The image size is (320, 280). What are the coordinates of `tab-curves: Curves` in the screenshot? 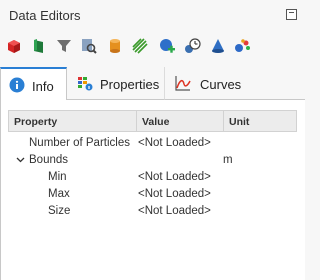 It's located at (208, 83).